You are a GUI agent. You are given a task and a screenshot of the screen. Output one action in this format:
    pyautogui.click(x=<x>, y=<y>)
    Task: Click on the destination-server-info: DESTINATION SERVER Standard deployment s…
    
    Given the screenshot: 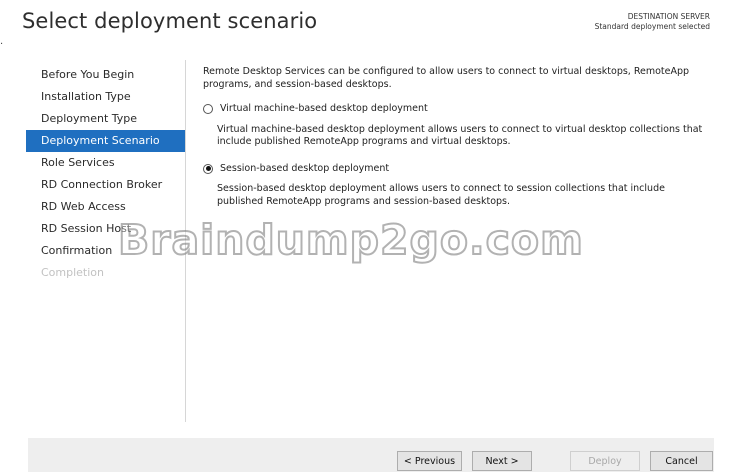 What is the action you would take?
    pyautogui.click(x=652, y=22)
    